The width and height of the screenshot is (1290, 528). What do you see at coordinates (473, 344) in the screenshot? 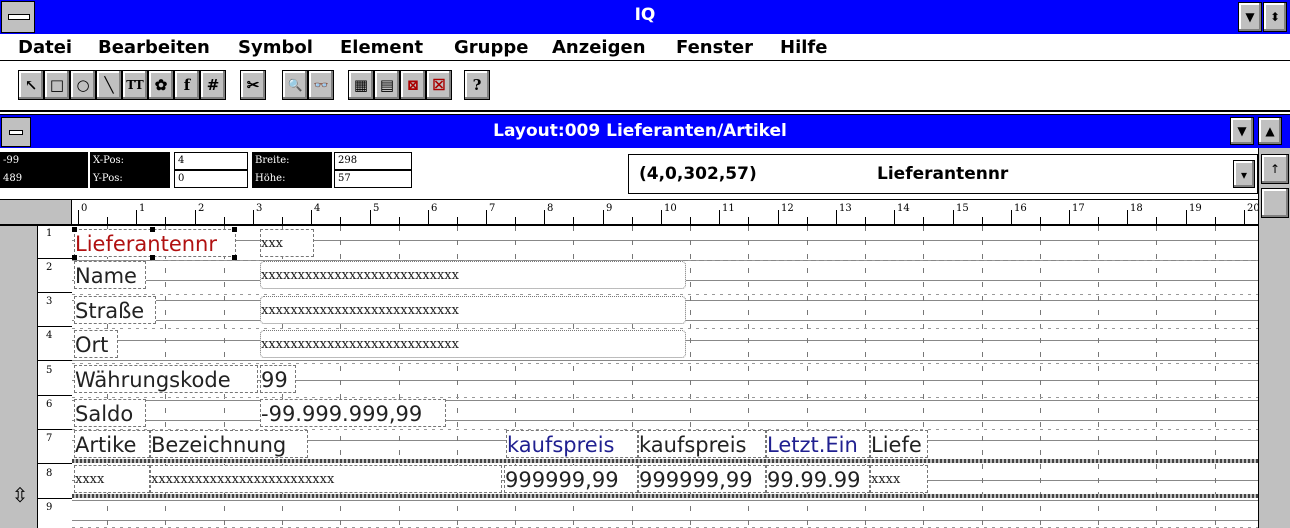
I see `field-ort: xxxxxxxxxxxxxxxxxxxxxxxxxxx` at bounding box center [473, 344].